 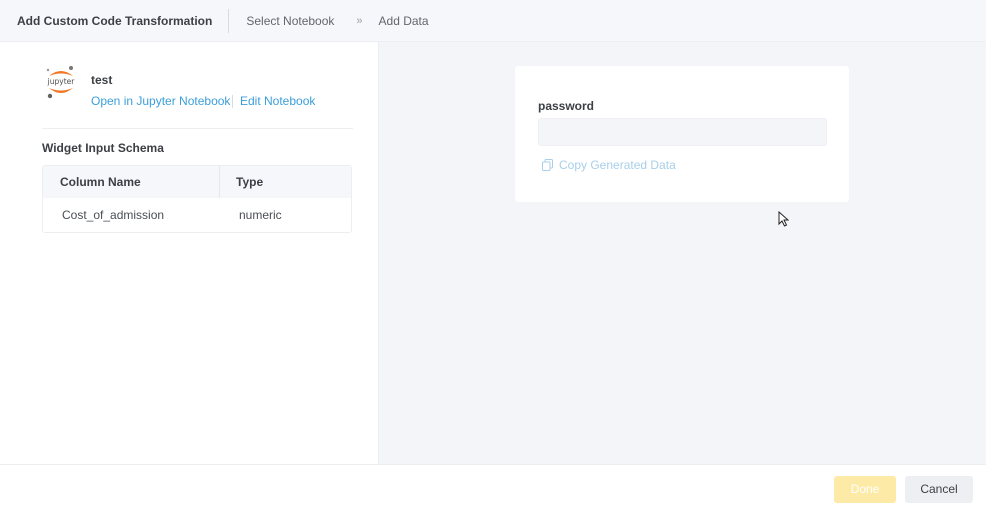 I want to click on open-in-jupyter-link: Open in Jupyter Notebook, so click(x=160, y=101).